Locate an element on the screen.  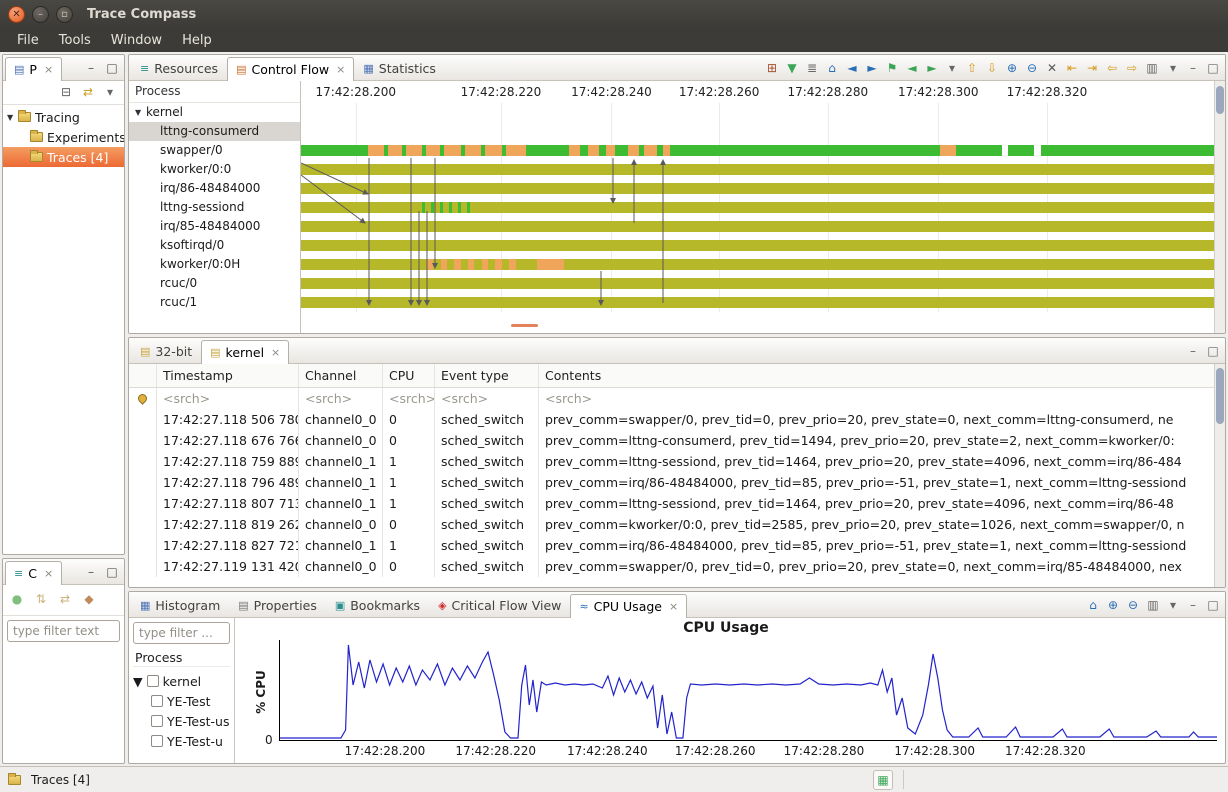
follow-cpu-forward-icon: ⇥ is located at coordinates (1092, 68).